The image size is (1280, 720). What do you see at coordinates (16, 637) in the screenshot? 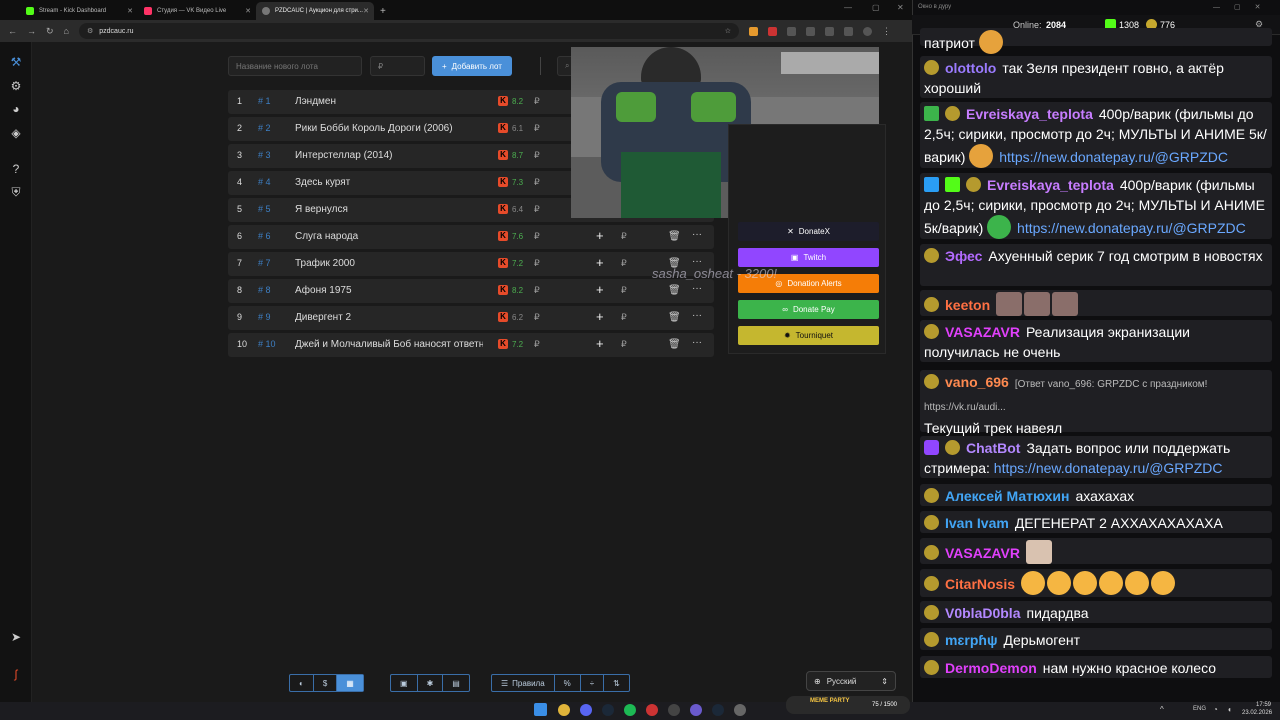
I see `telegram-icon: ➤` at bounding box center [16, 637].